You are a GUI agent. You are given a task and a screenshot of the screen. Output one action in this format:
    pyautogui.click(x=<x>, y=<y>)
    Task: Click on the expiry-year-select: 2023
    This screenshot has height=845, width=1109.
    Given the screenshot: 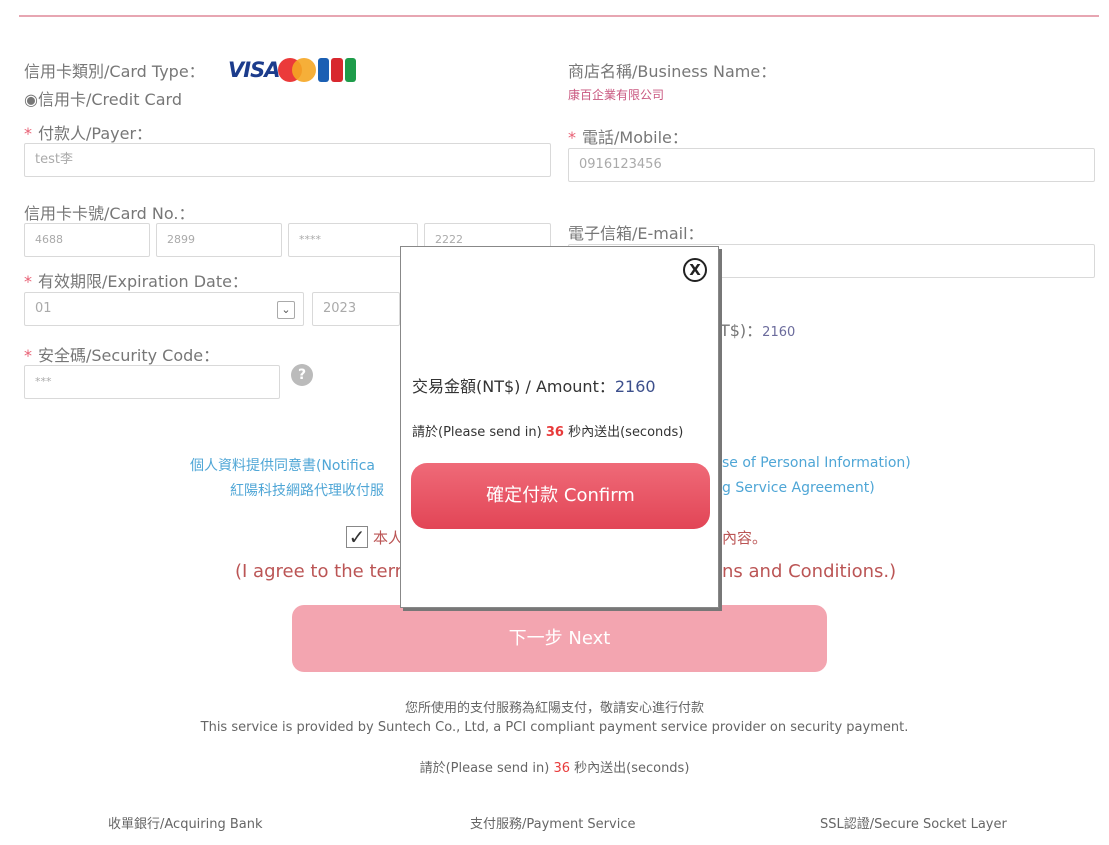 What is the action you would take?
    pyautogui.click(x=356, y=309)
    